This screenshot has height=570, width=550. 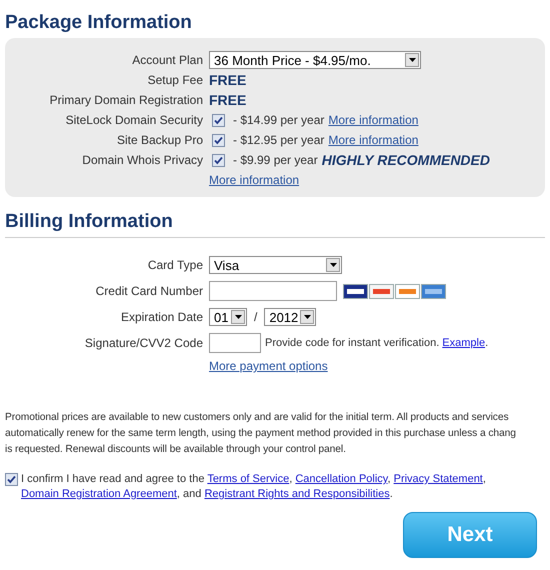 What do you see at coordinates (297, 494) in the screenshot?
I see `policy-link: Registrant Rights and Responsibilities` at bounding box center [297, 494].